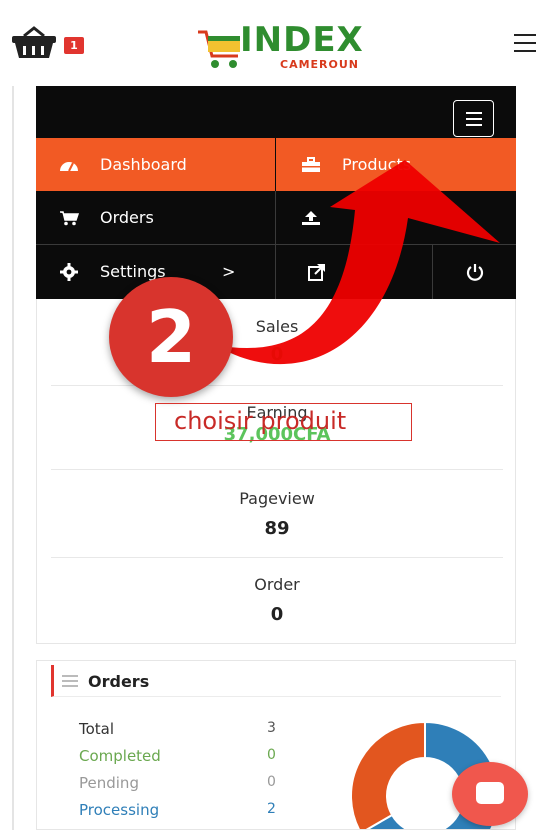  Describe the element at coordinates (357, 262) in the screenshot. I see `red-arrow` at that location.